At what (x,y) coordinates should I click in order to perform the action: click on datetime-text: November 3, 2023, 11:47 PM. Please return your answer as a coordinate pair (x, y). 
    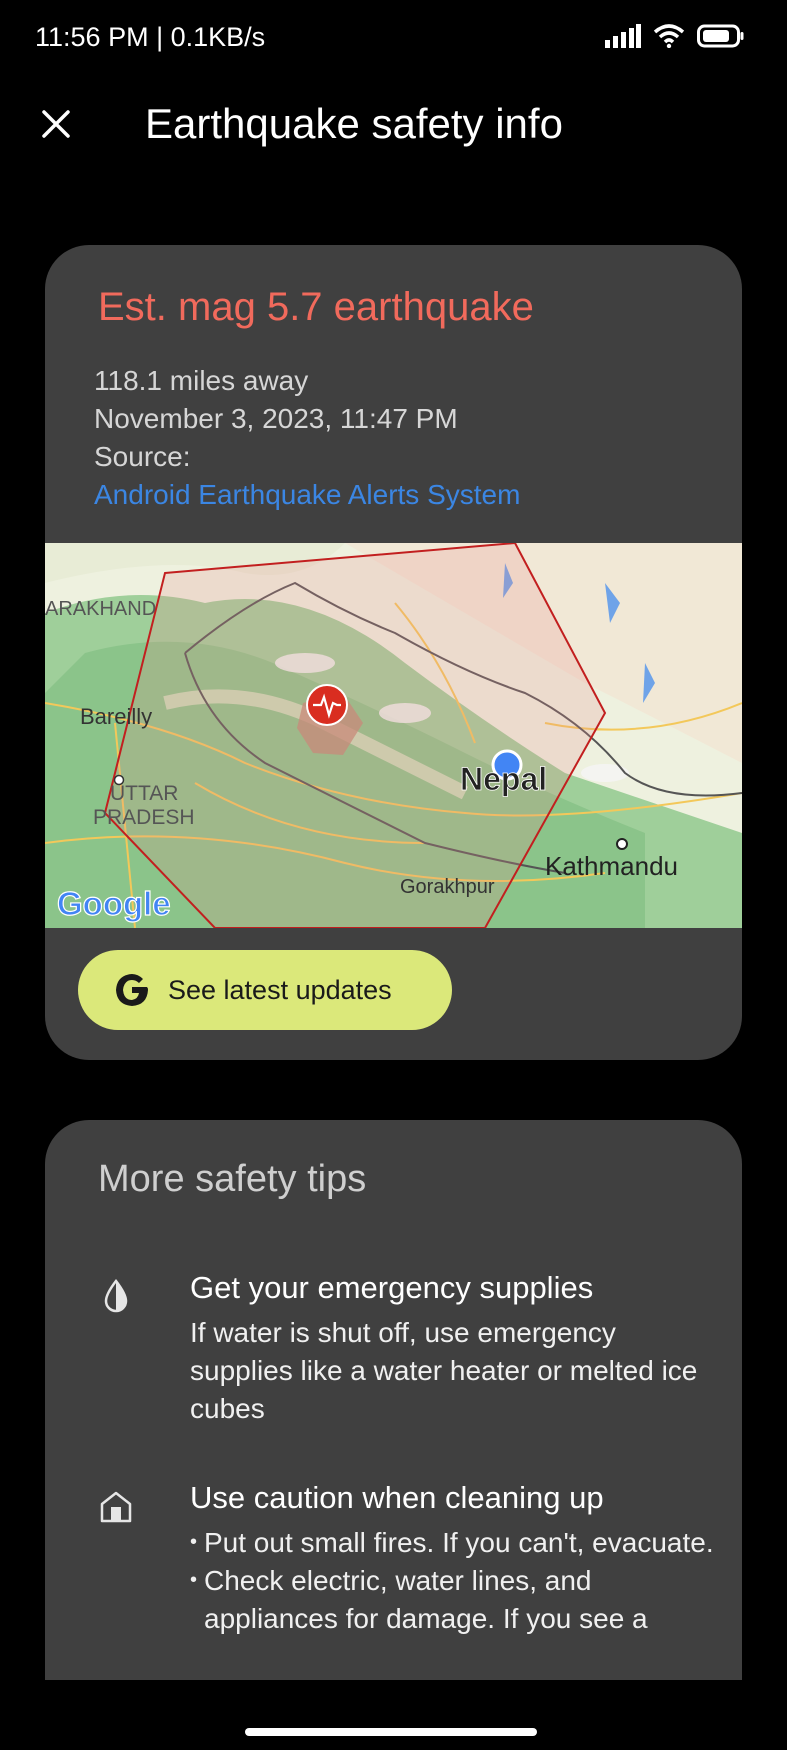
    Looking at the image, I should click on (276, 418).